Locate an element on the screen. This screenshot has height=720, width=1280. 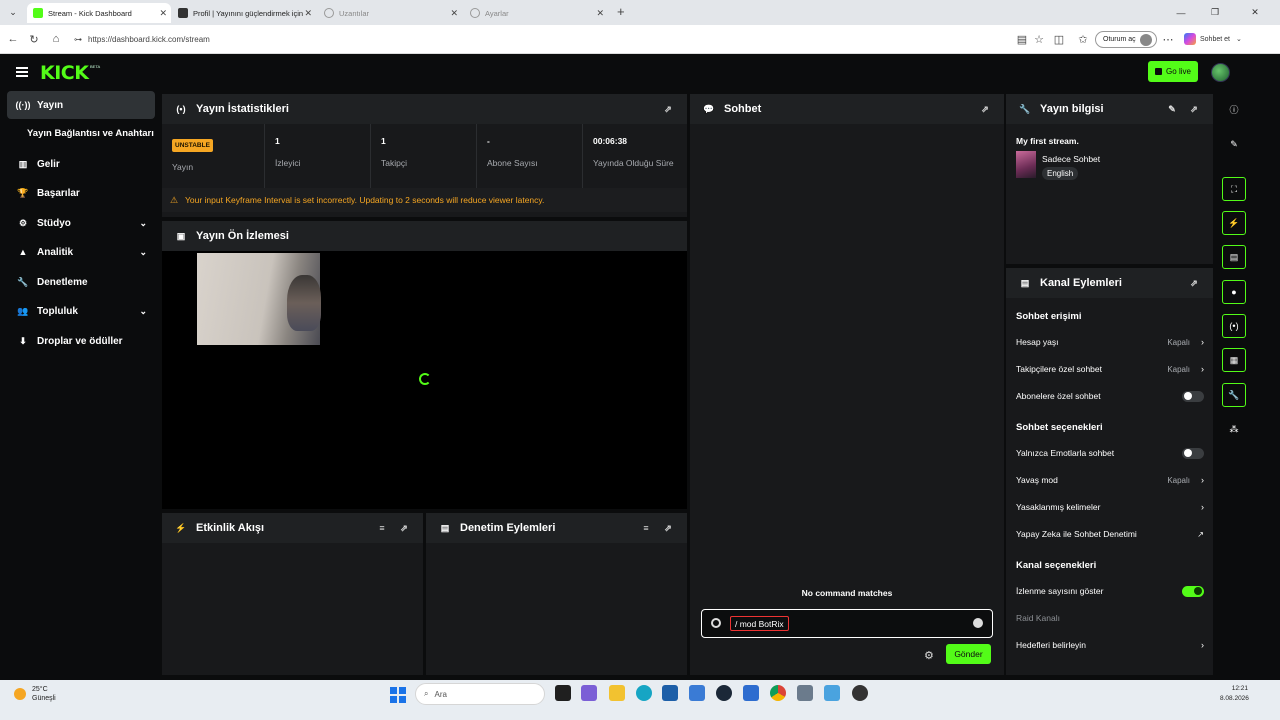
row-banned-words: Yasaklanmış kelimeler › is located at coordinates (1110, 507).